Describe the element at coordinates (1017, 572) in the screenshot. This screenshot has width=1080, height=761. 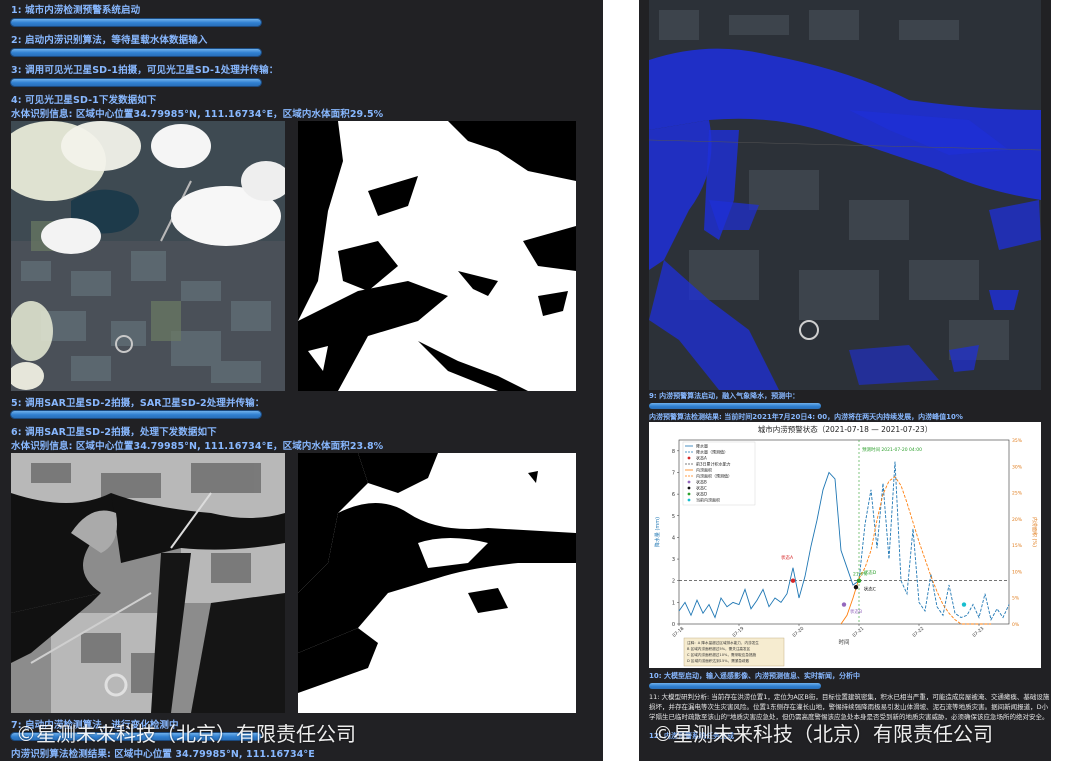
I see `y2-tick-label-2: 10%` at that location.